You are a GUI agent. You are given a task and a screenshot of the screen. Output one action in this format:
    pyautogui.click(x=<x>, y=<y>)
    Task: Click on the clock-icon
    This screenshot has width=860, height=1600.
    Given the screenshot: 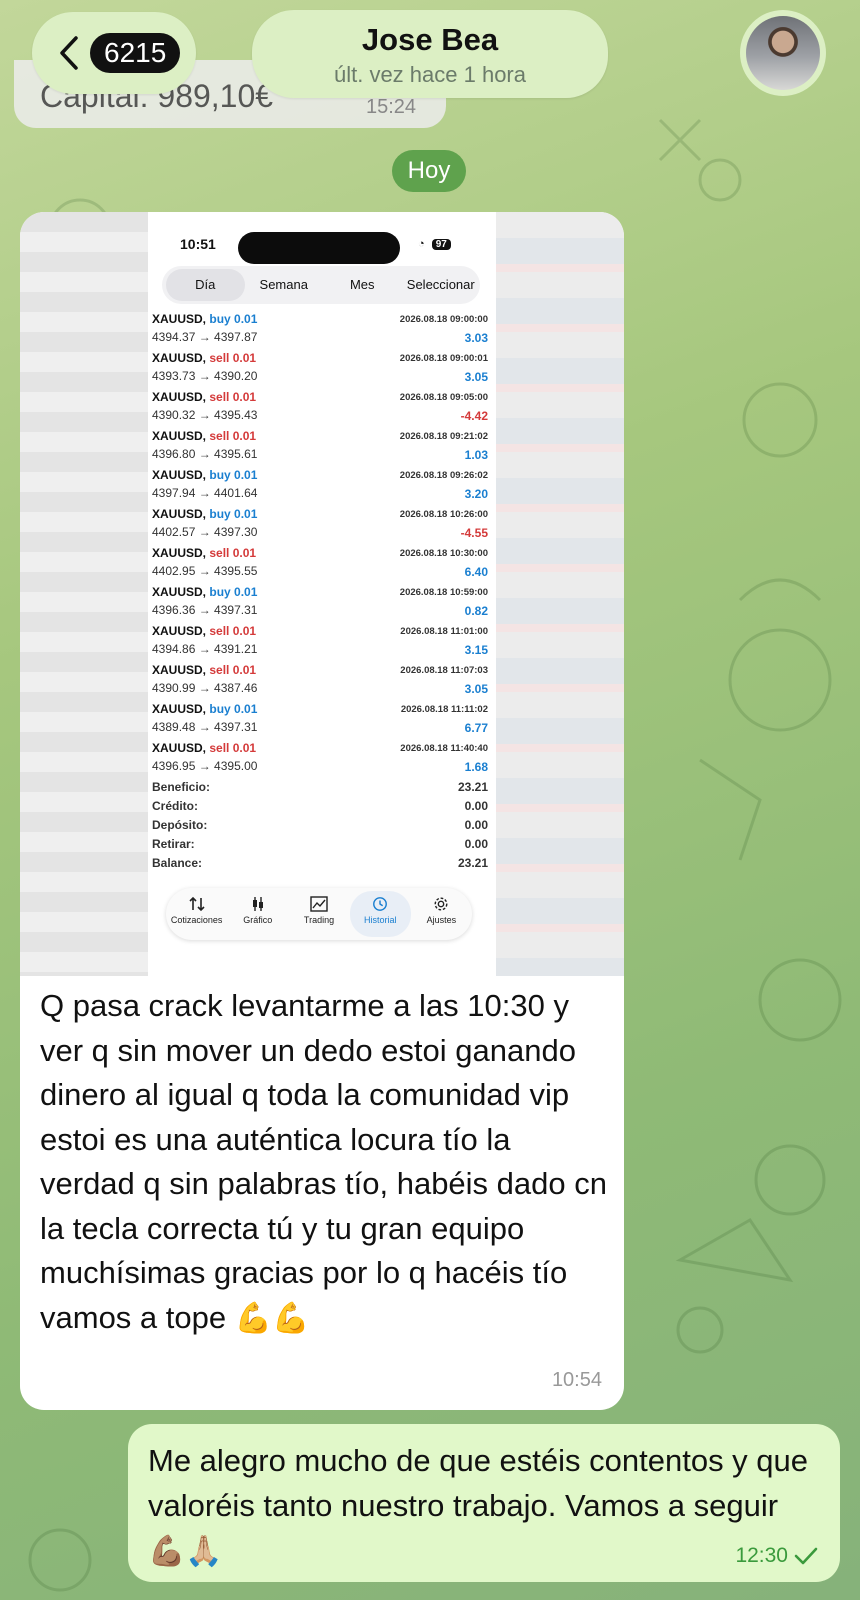 What is the action you would take?
    pyautogui.click(x=380, y=904)
    